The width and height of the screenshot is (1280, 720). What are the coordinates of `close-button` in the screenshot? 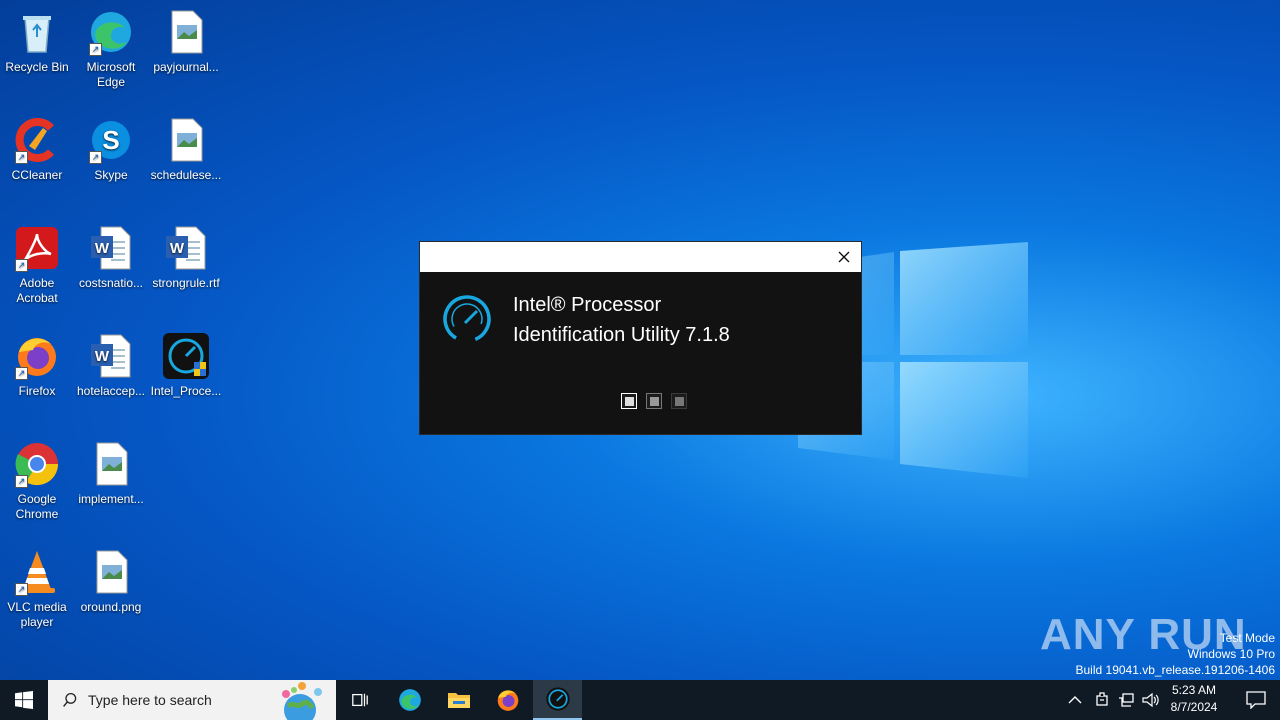 It's located at (844, 257).